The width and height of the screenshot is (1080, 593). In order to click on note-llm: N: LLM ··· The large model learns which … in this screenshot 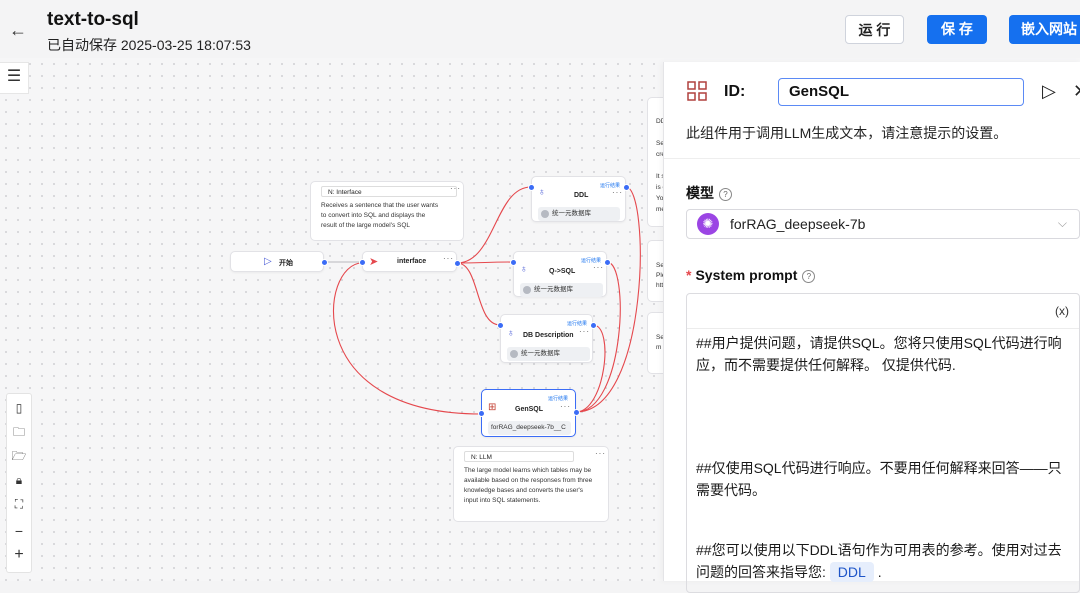, I will do `click(531, 484)`.